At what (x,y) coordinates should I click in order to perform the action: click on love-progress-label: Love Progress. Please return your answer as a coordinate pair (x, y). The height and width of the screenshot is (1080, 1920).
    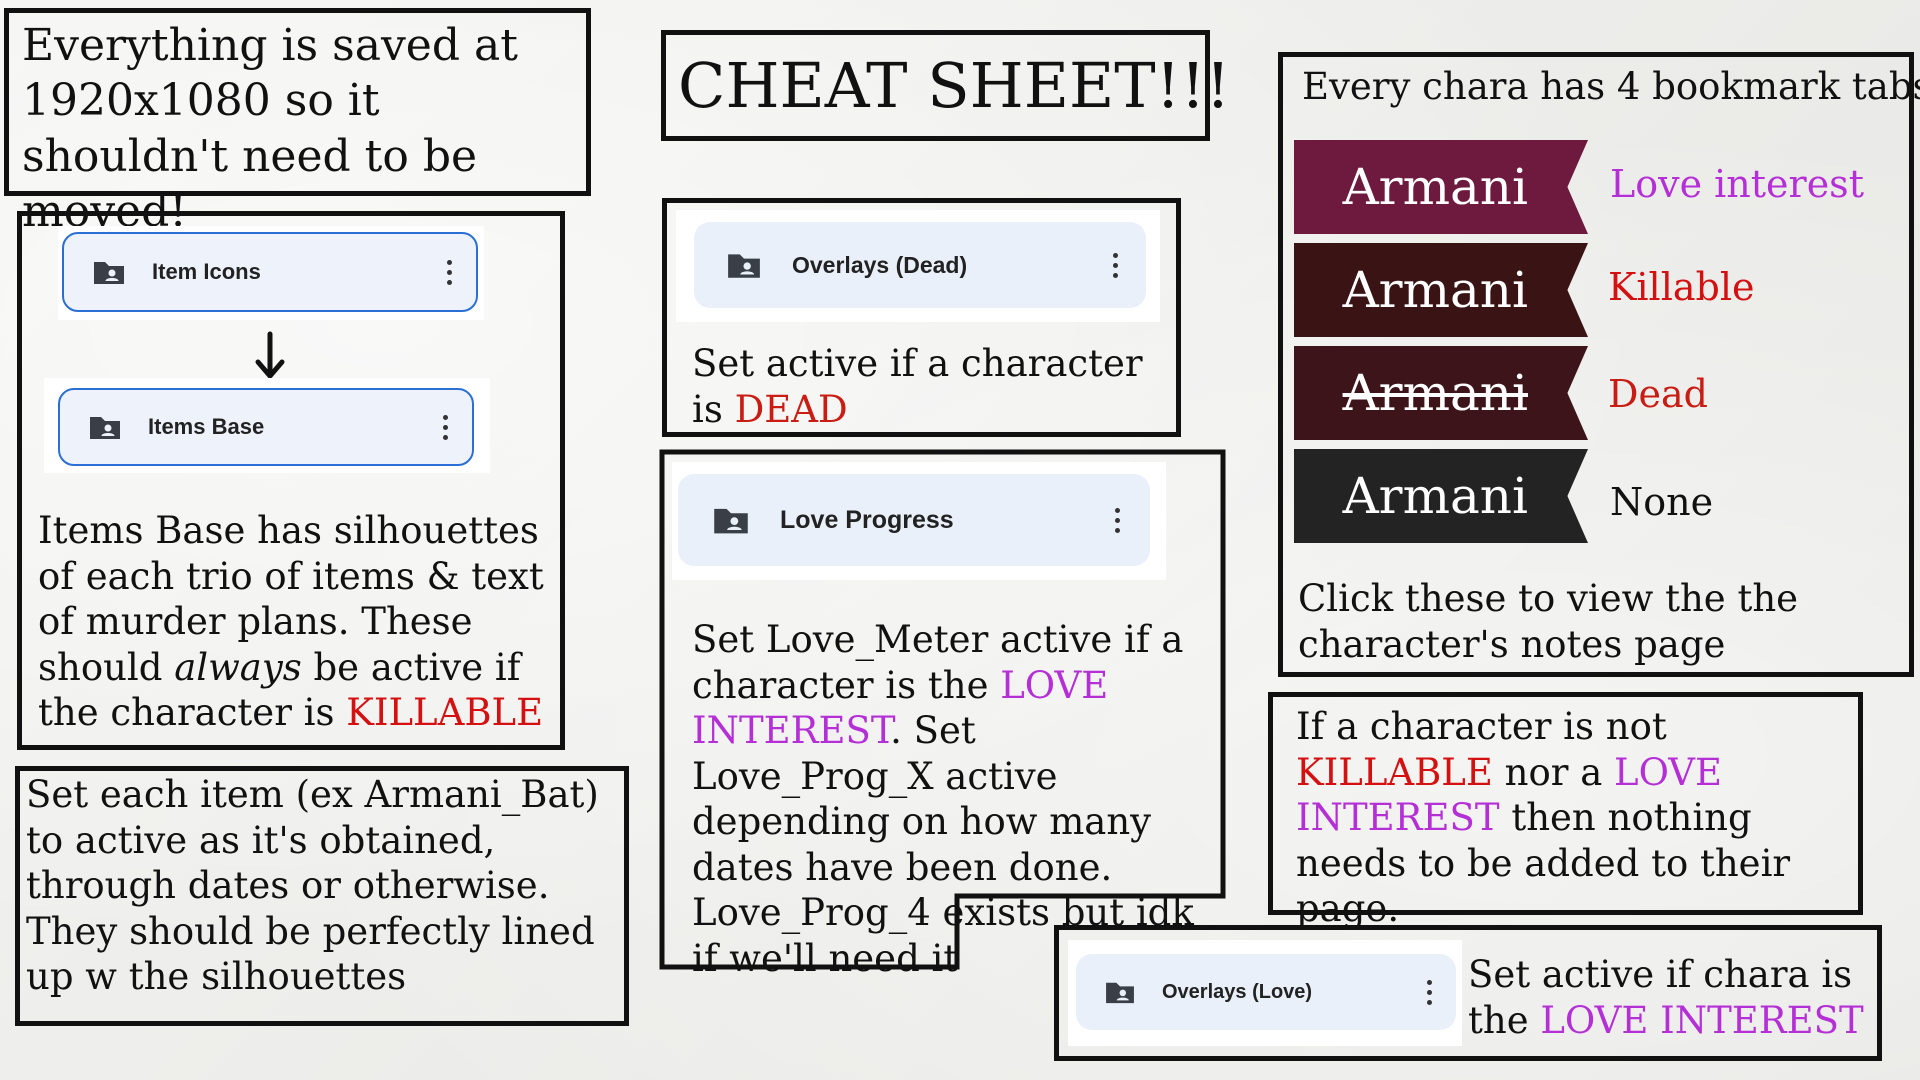
    Looking at the image, I should click on (867, 519).